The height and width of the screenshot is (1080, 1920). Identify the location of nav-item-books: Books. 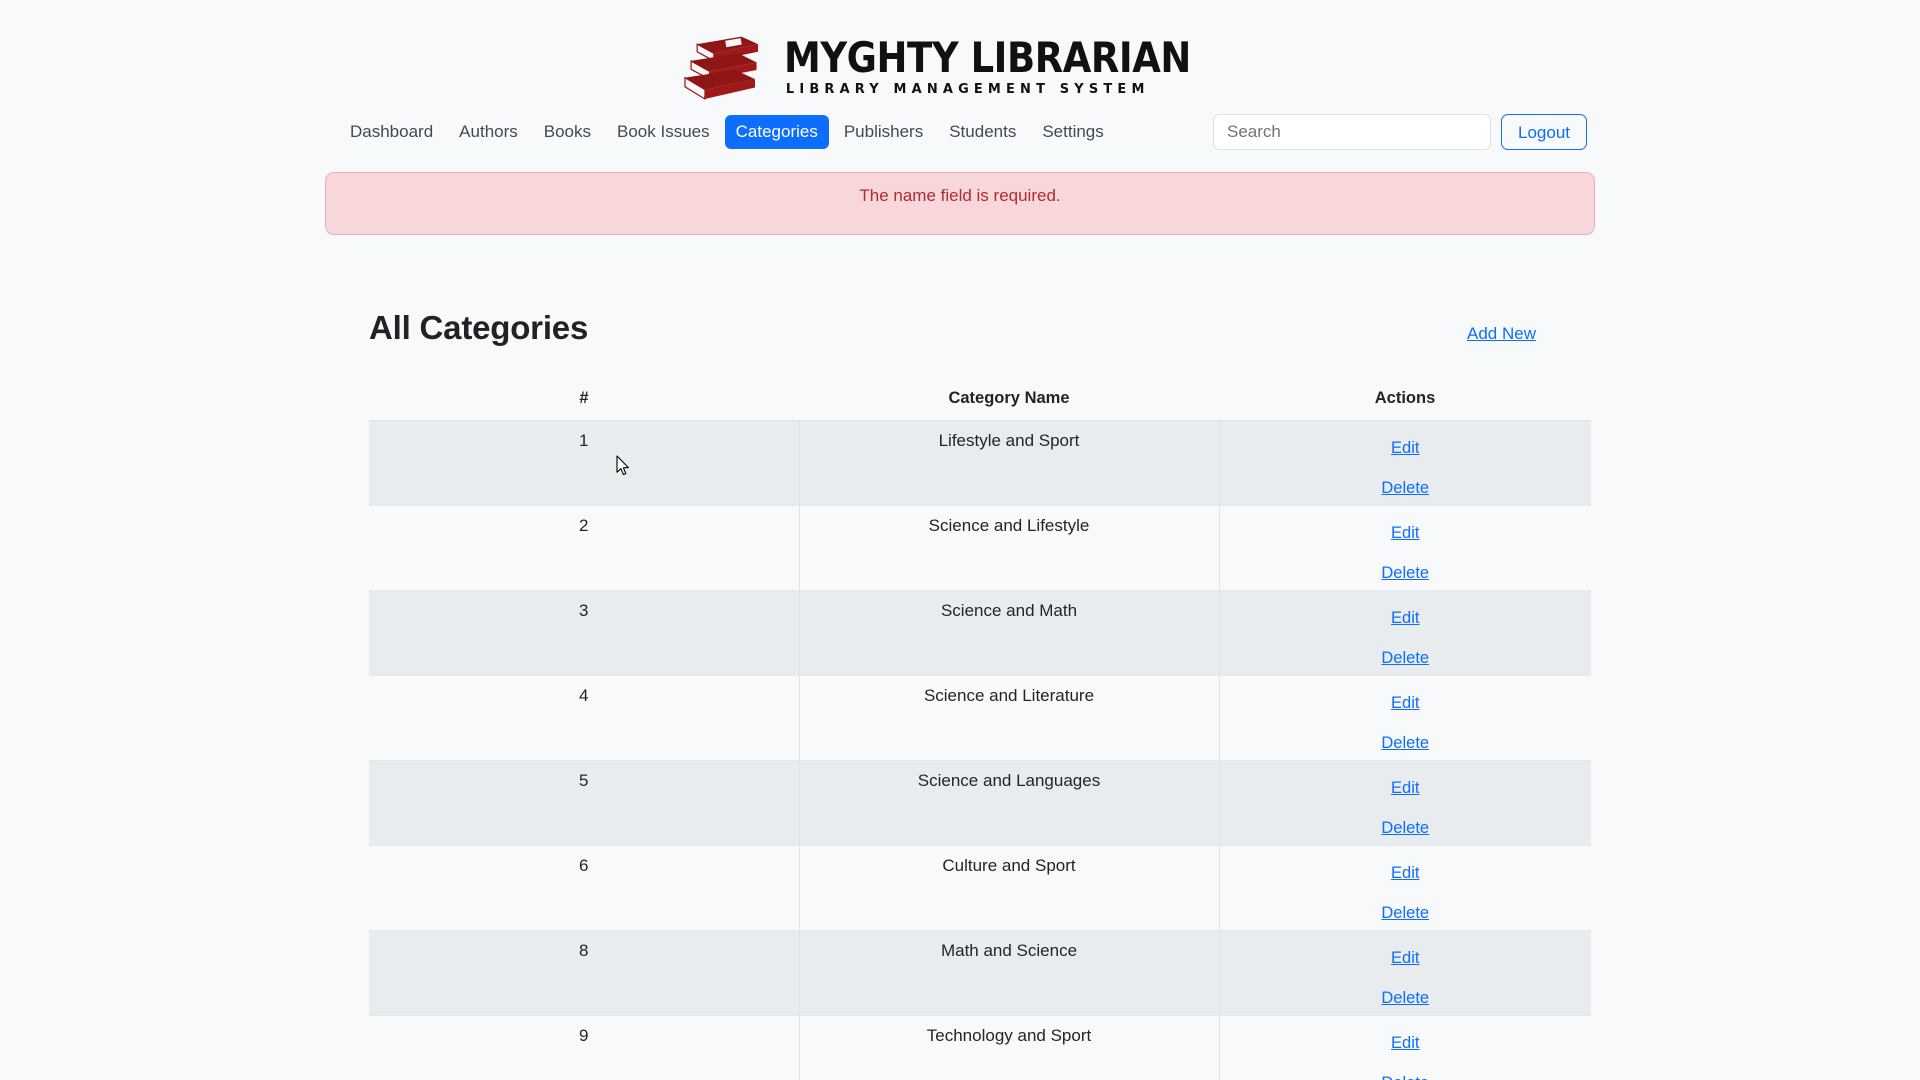
(567, 132).